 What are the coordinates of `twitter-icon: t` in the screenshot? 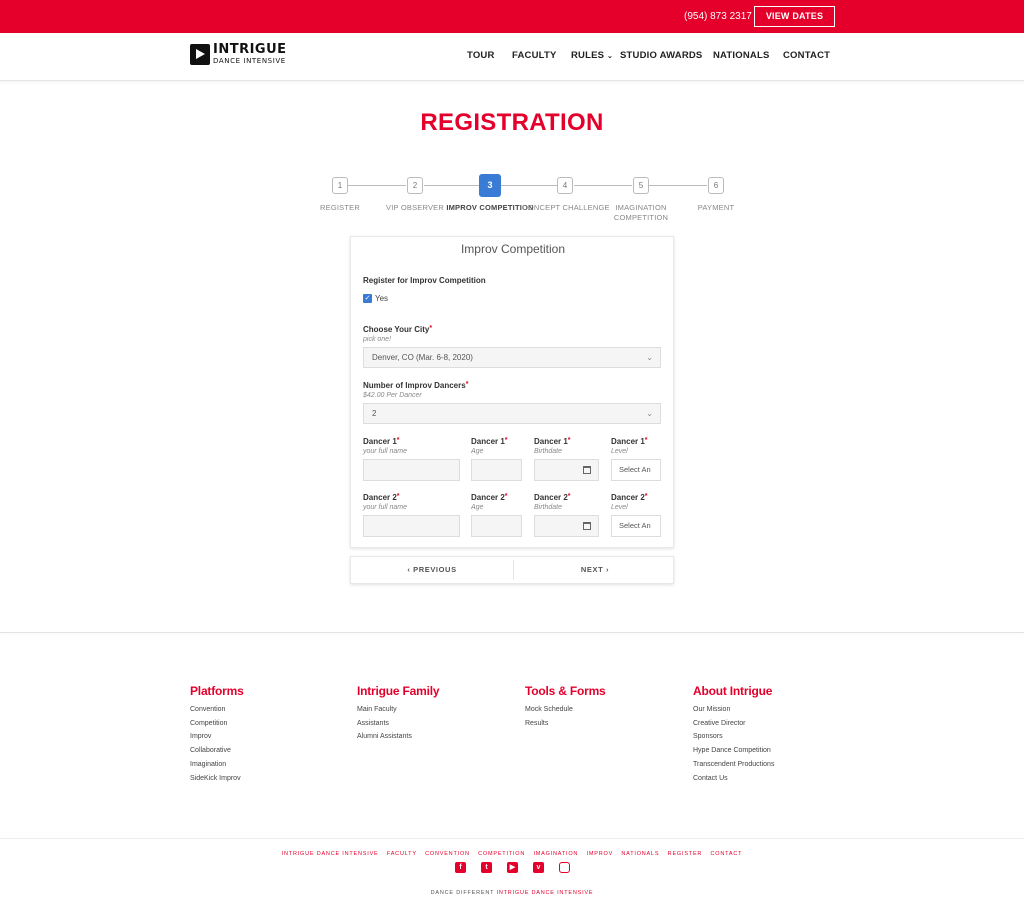 It's located at (486, 867).